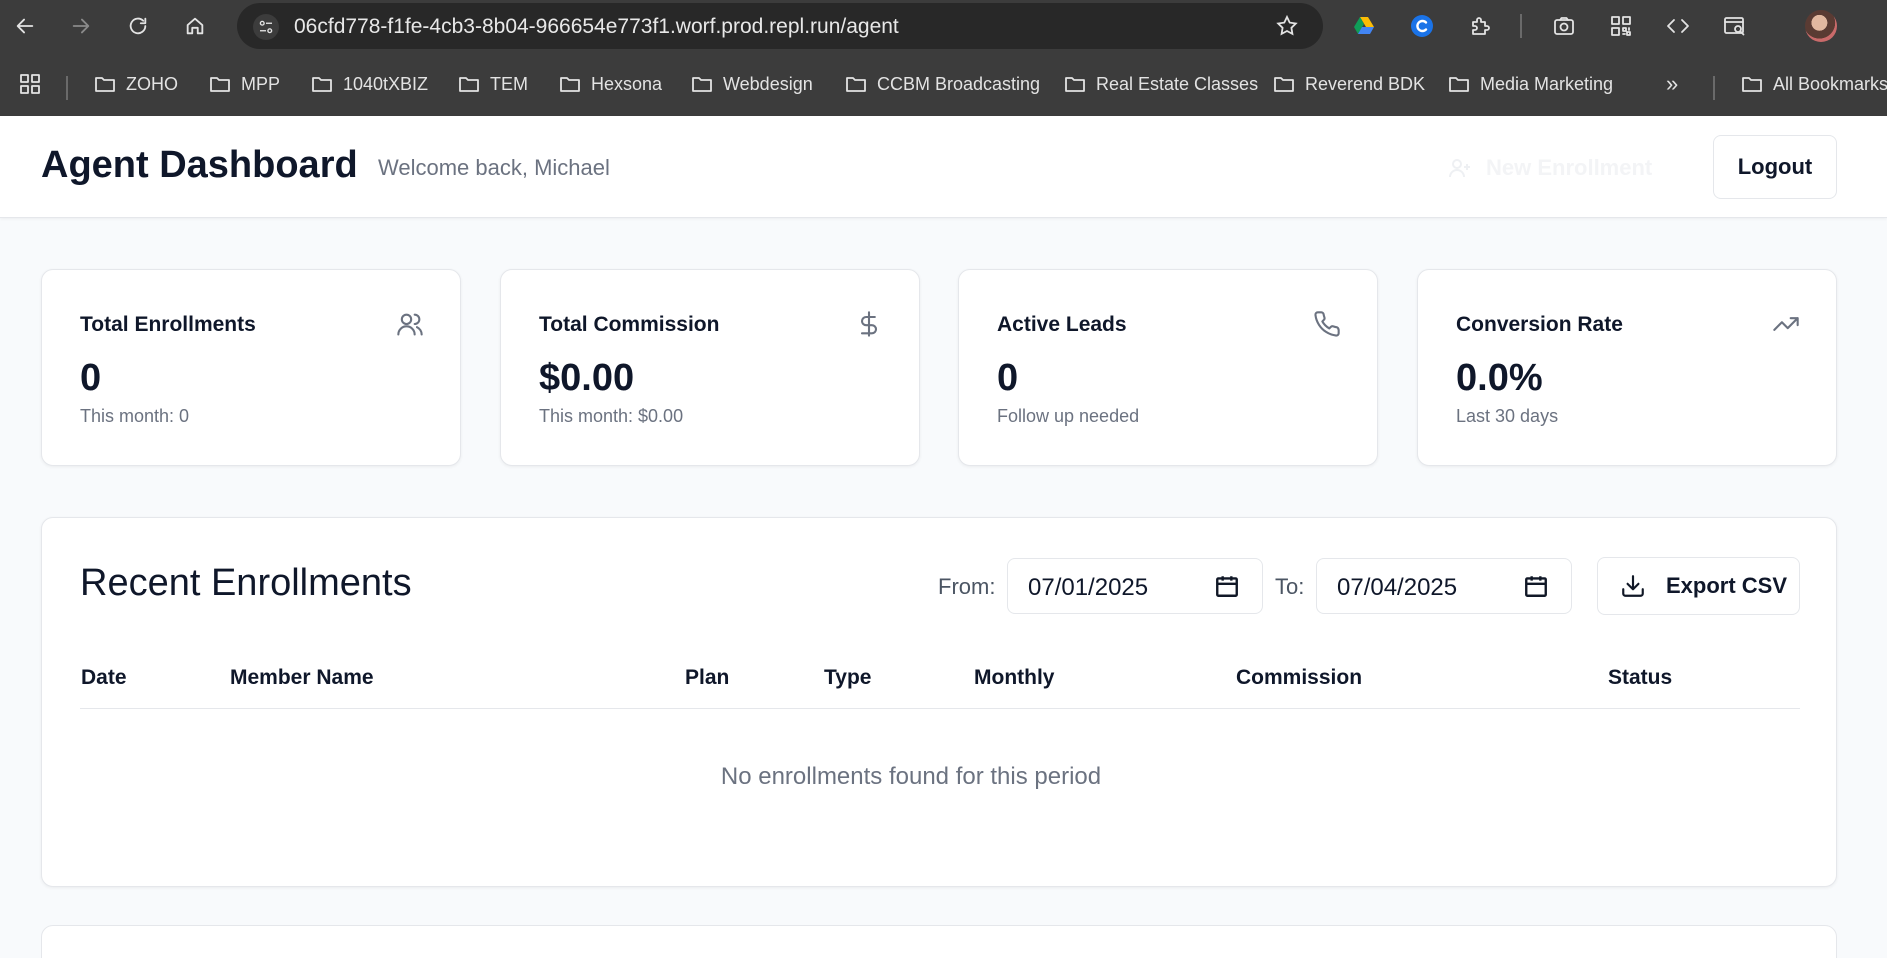 The image size is (1887, 958). I want to click on back-button, so click(25, 26).